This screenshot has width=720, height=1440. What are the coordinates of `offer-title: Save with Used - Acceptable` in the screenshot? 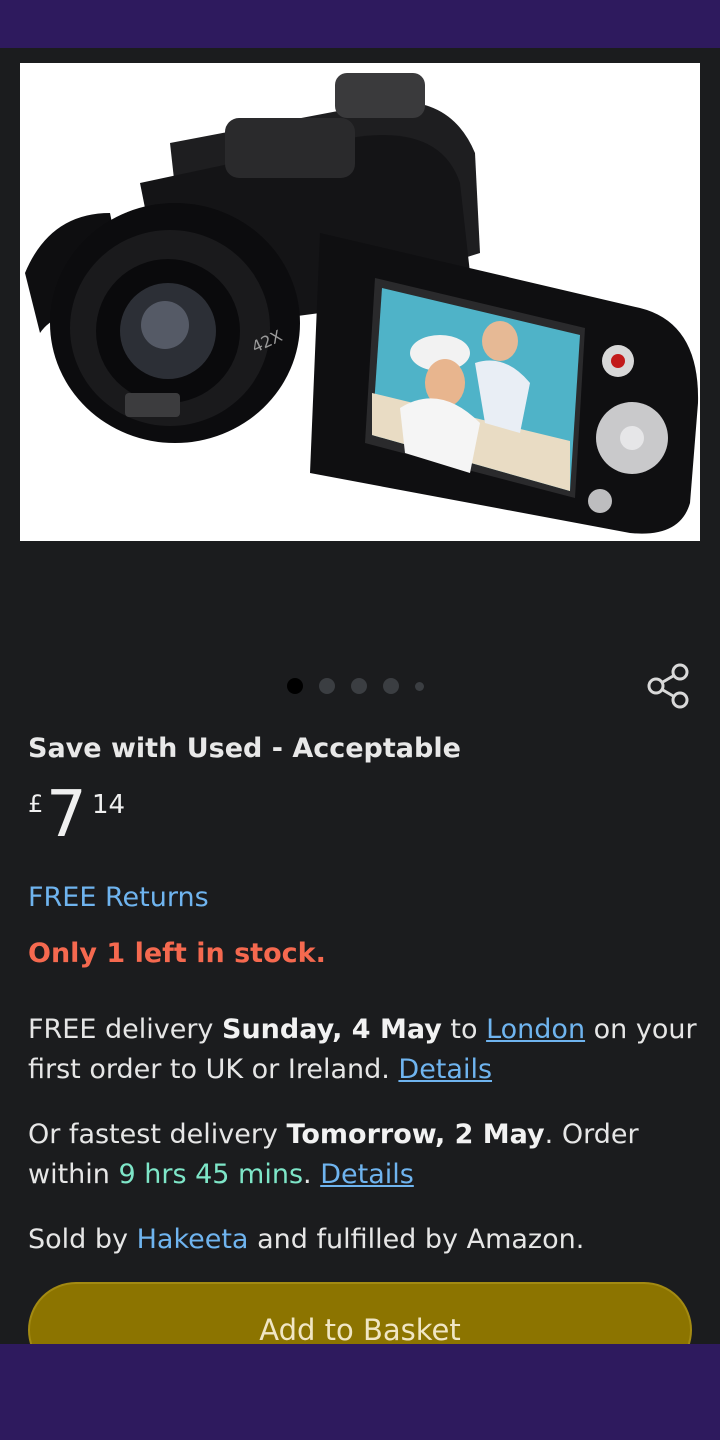 It's located at (244, 748).